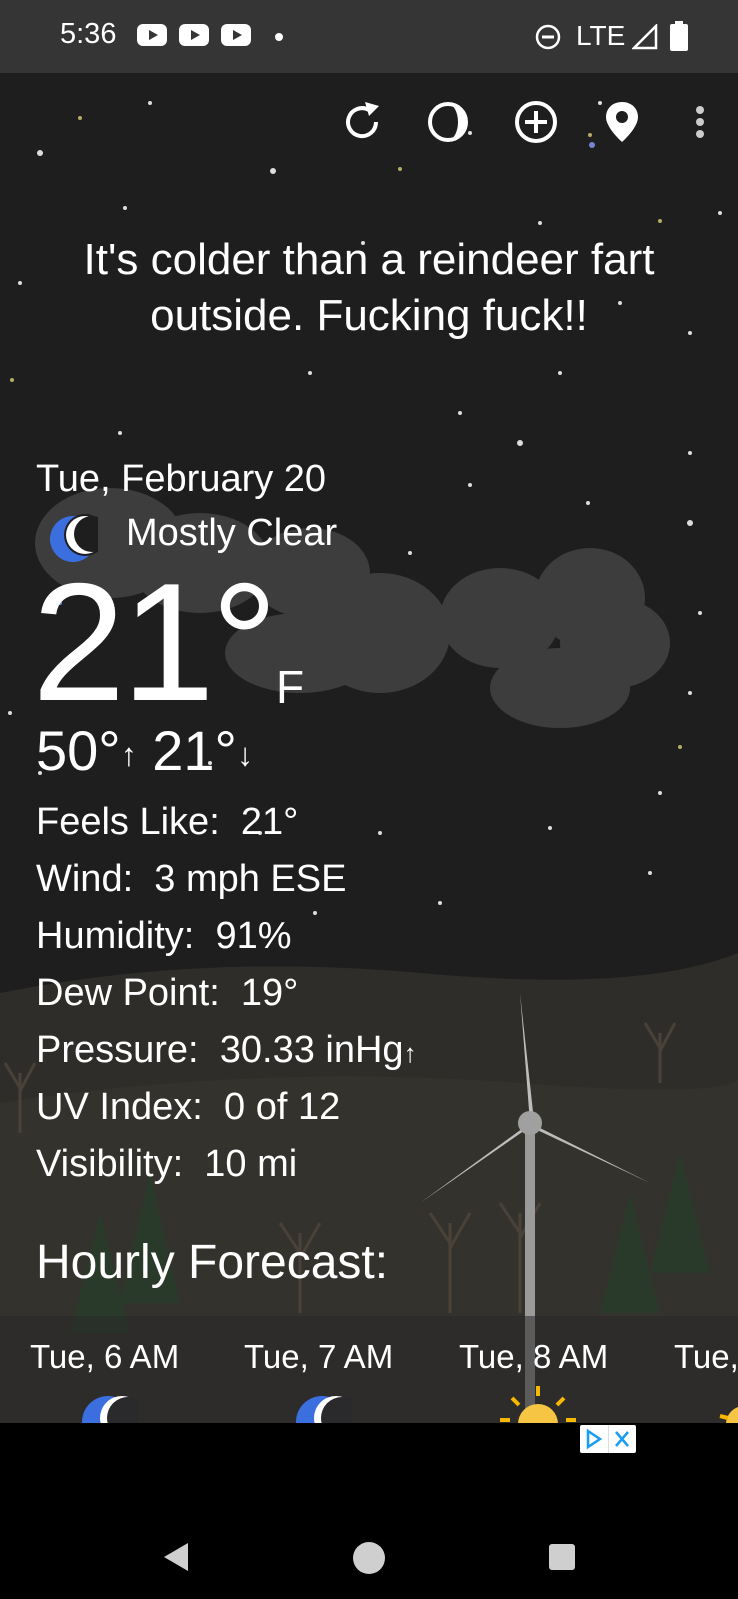 This screenshot has width=738, height=1599. Describe the element at coordinates (128, 993) in the screenshot. I see `detail-label: Dew Point:` at that location.